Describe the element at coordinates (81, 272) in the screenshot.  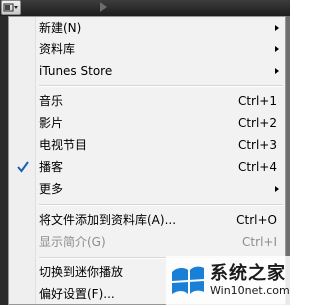
I see `menu-item-label: 切换到迷你播放` at that location.